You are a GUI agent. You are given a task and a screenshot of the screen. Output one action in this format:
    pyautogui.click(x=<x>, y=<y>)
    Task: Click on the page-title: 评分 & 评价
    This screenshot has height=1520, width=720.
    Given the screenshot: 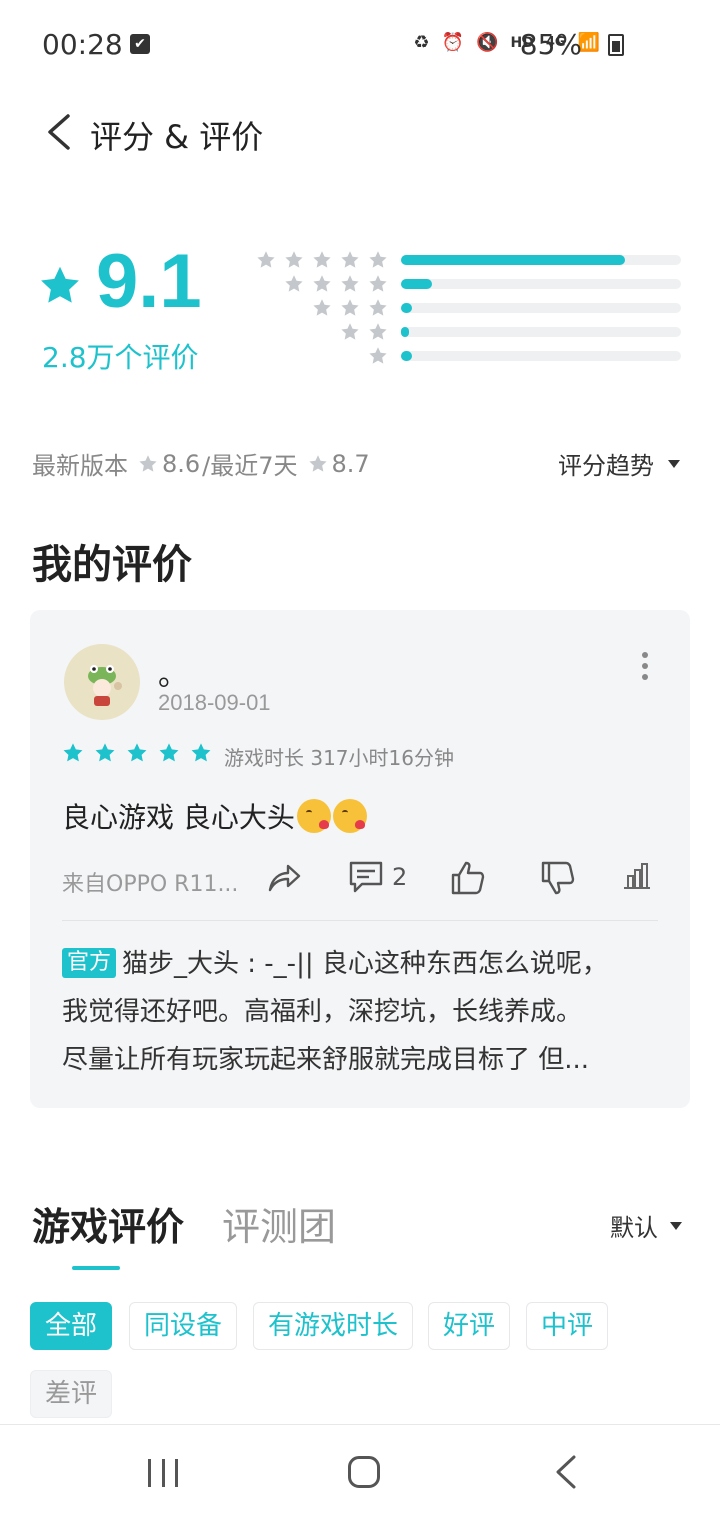 What is the action you would take?
    pyautogui.click(x=177, y=137)
    